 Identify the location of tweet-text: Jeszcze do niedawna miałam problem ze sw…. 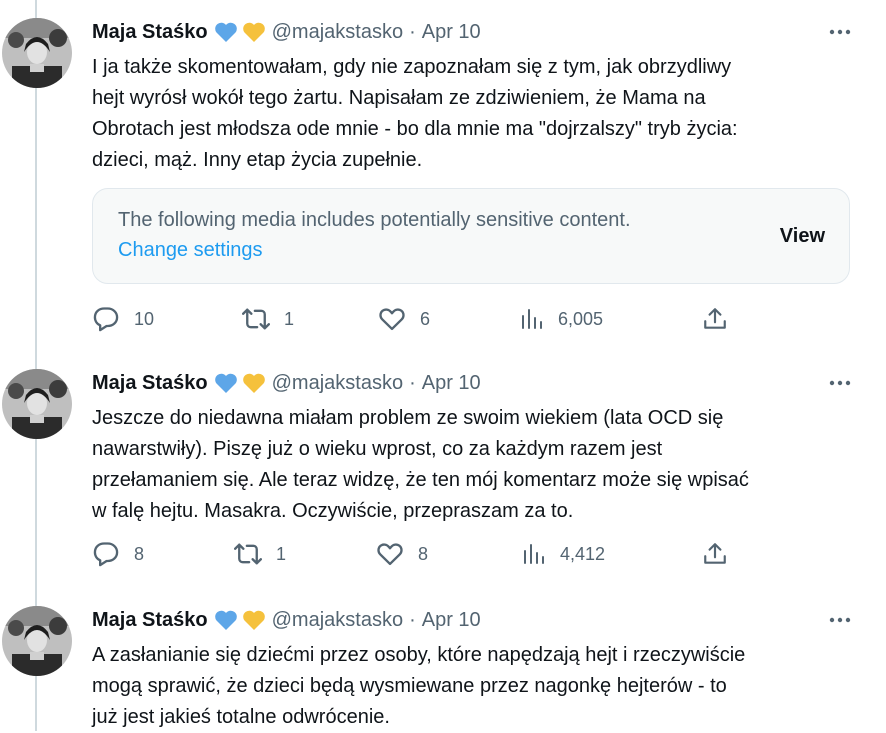
(472, 465).